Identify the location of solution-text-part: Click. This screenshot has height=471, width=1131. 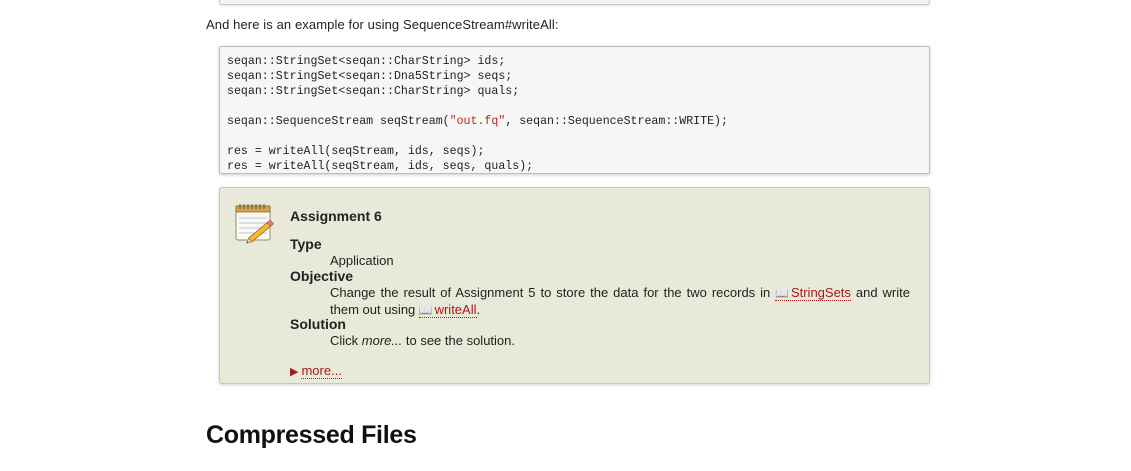
(346, 340).